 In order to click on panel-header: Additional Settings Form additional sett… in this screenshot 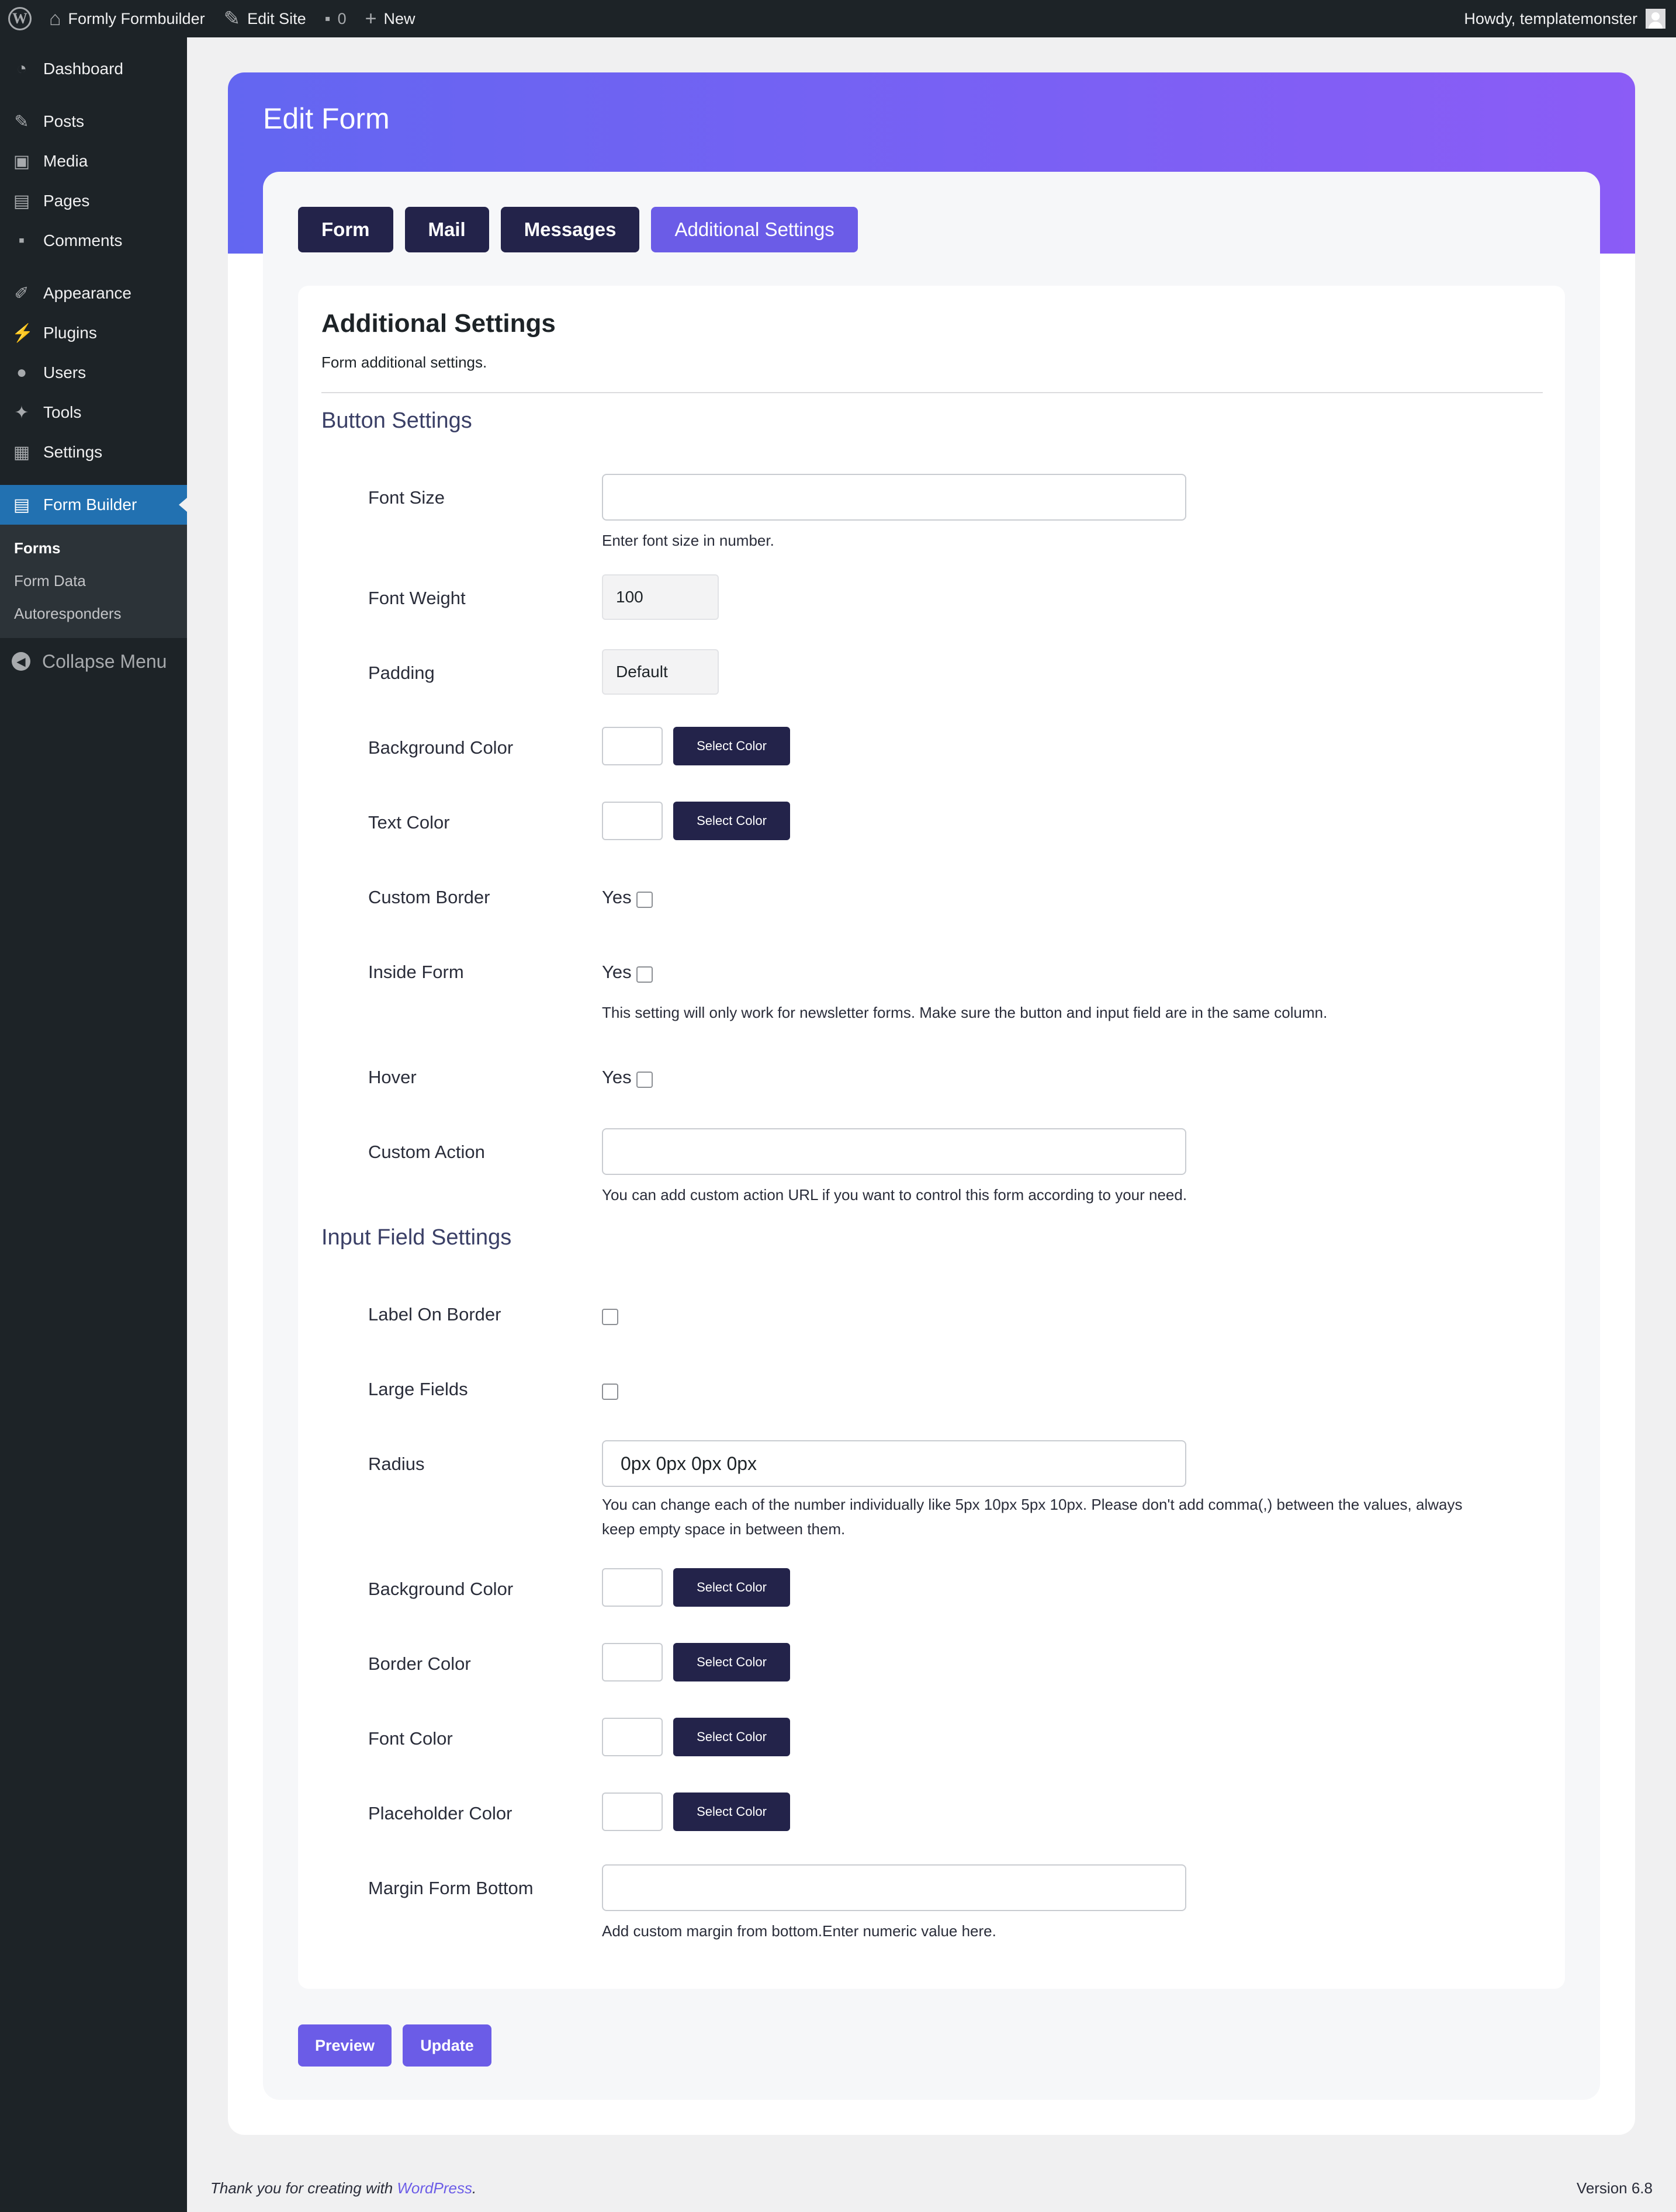, I will do `click(932, 340)`.